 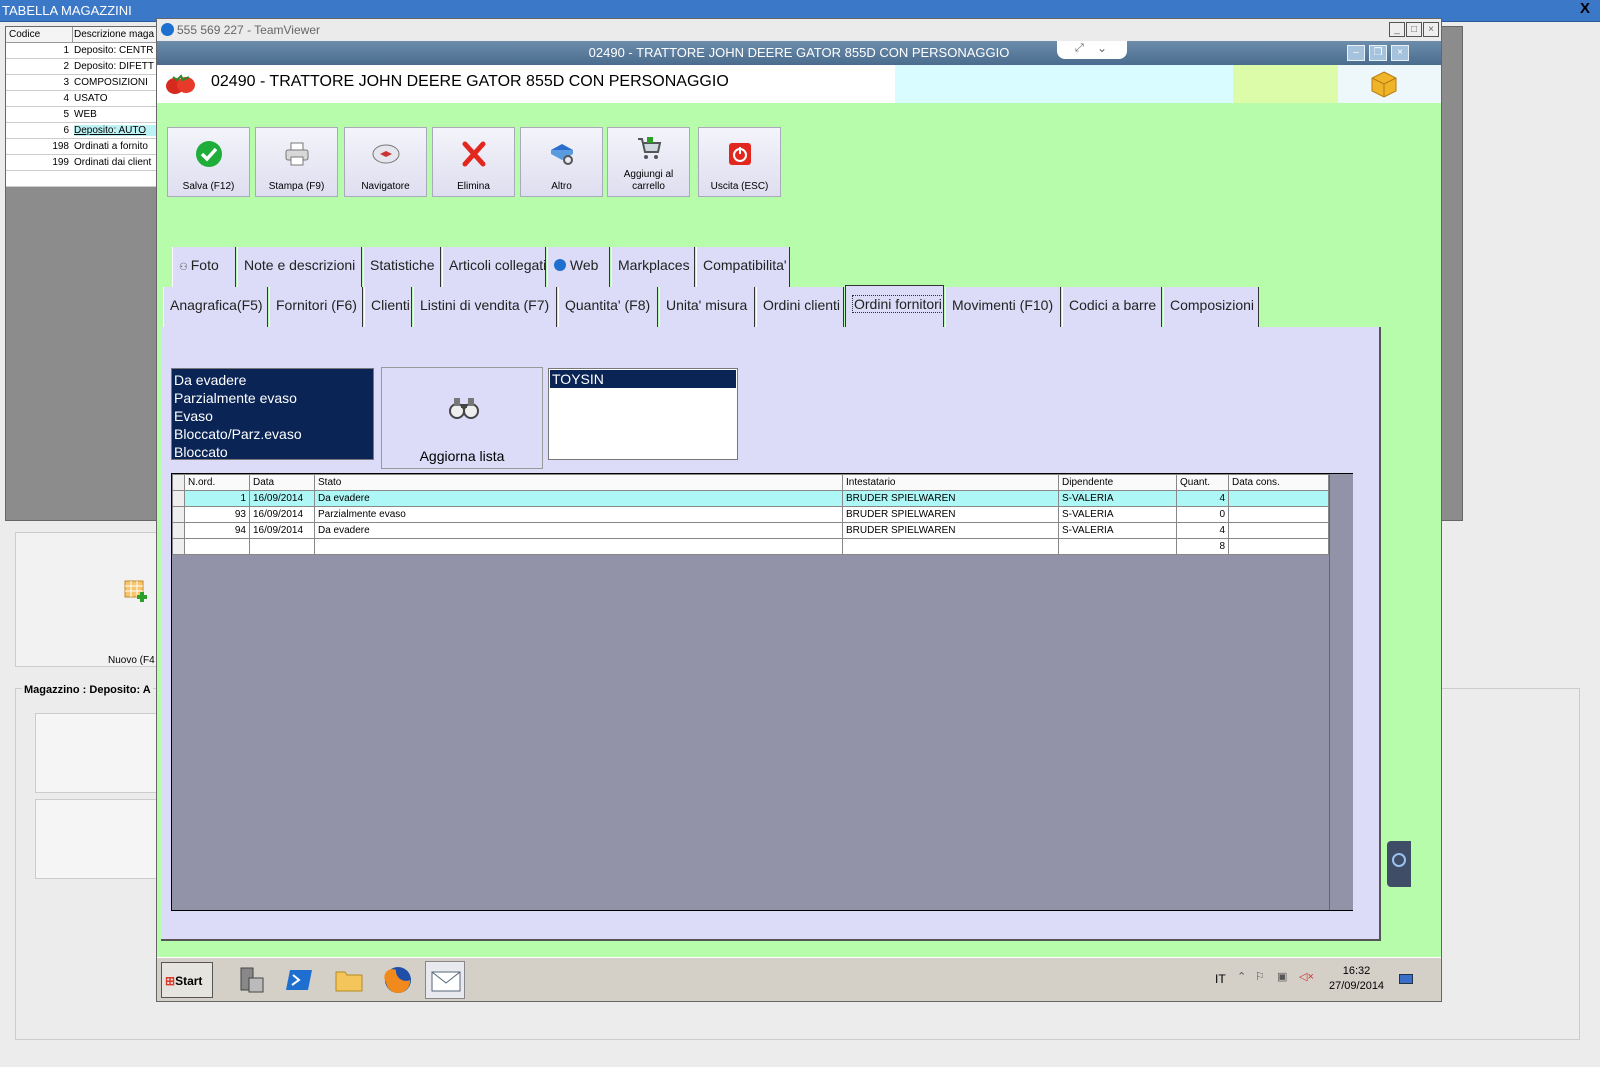 What do you see at coordinates (113, 162) in the screenshot?
I see `row-desc: Ordinati dai client` at bounding box center [113, 162].